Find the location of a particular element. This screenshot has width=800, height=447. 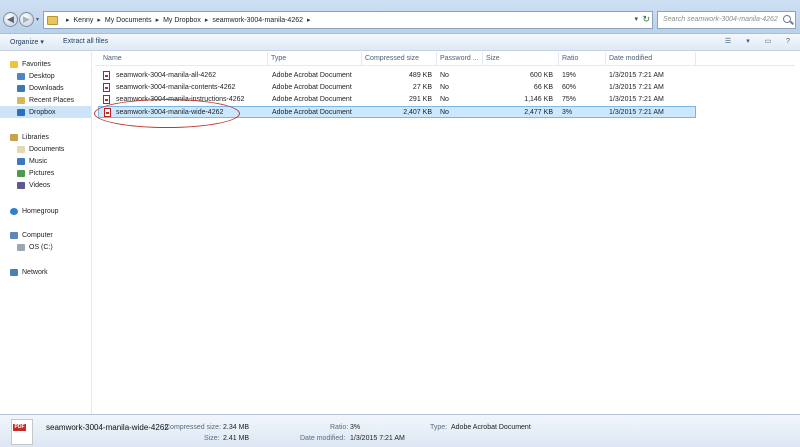

computer-icon is located at coordinates (14, 235).